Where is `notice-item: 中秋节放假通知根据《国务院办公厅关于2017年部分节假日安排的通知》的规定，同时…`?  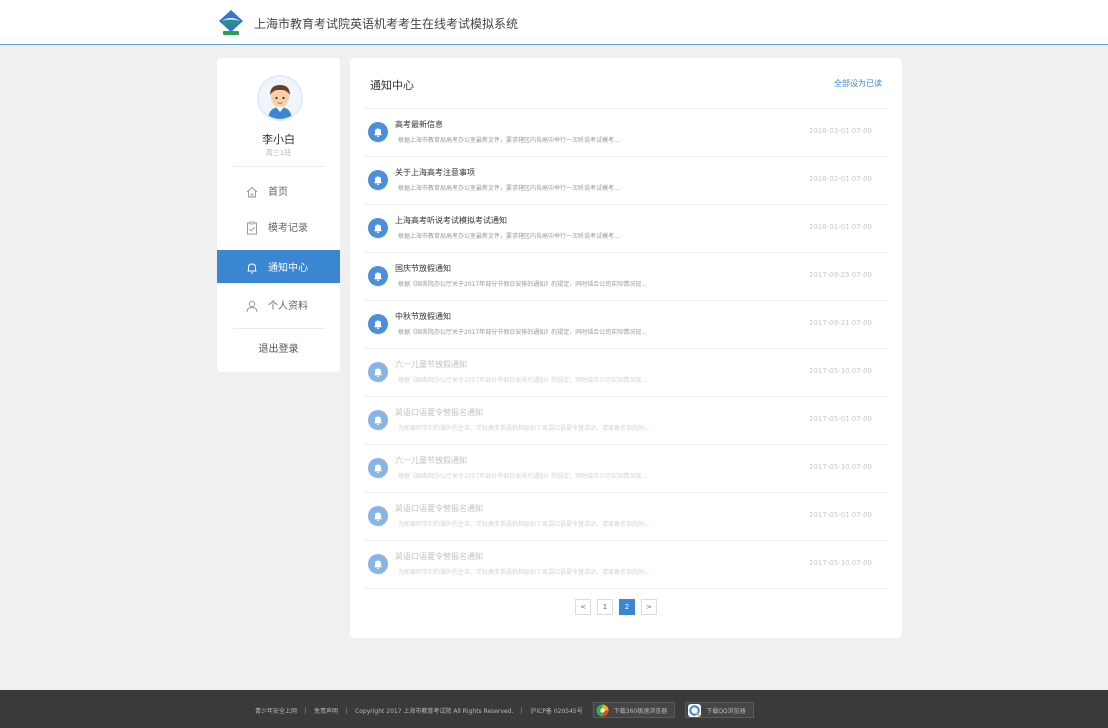
notice-item: 中秋节放假通知根据《国务院办公厅关于2017年部分节假日安排的通知》的规定，同时… is located at coordinates (626, 325).